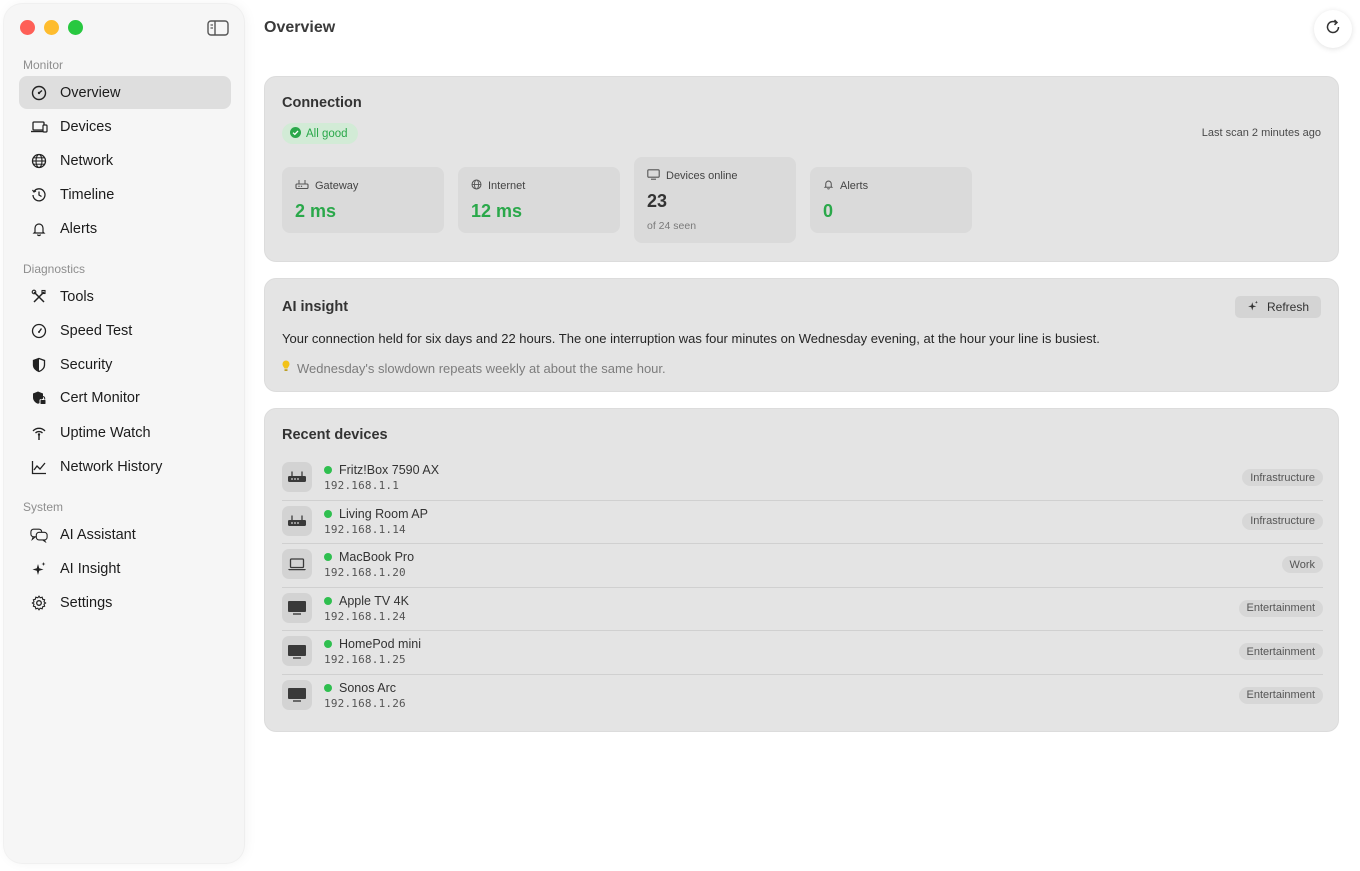 The height and width of the screenshot is (871, 1360). Describe the element at coordinates (125, 228) in the screenshot. I see `sidebar-item-alerts: Alerts` at that location.